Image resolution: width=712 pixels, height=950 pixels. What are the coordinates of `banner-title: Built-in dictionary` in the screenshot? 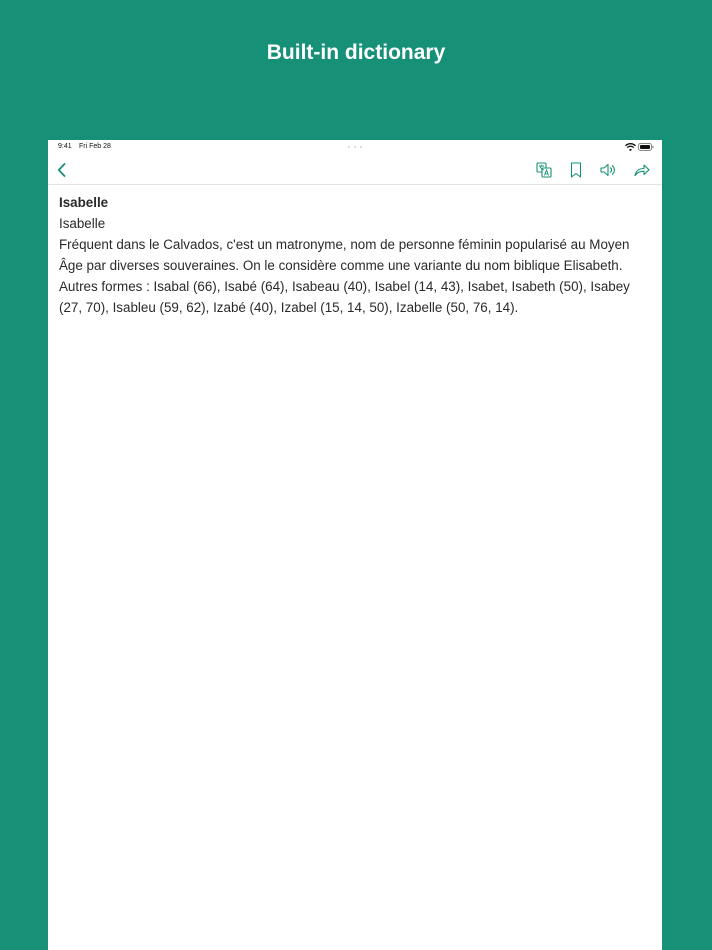 It's located at (356, 52).